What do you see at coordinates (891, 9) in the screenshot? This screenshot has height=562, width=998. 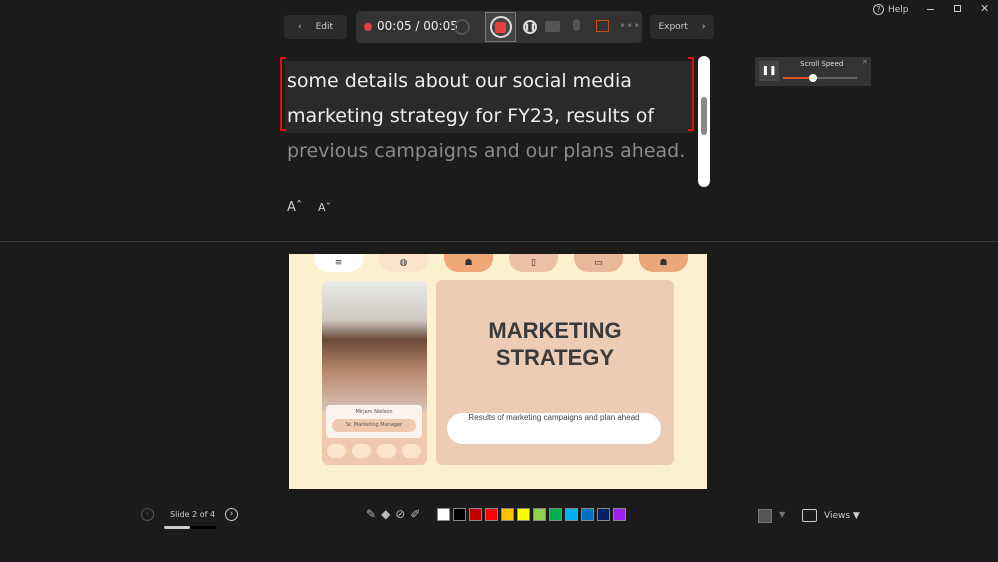 I see `help-button: ? Help` at bounding box center [891, 9].